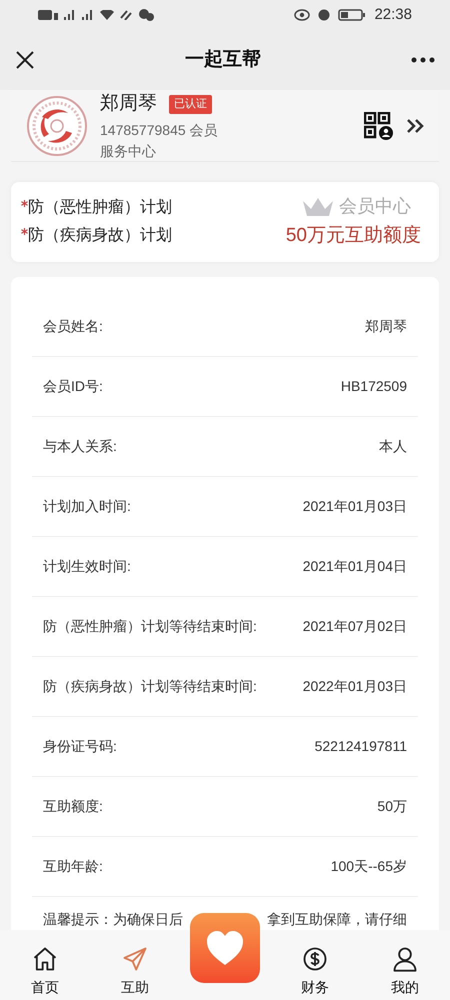 This screenshot has height=1000, width=450. What do you see at coordinates (352, 15) in the screenshot?
I see `battery-icon` at bounding box center [352, 15].